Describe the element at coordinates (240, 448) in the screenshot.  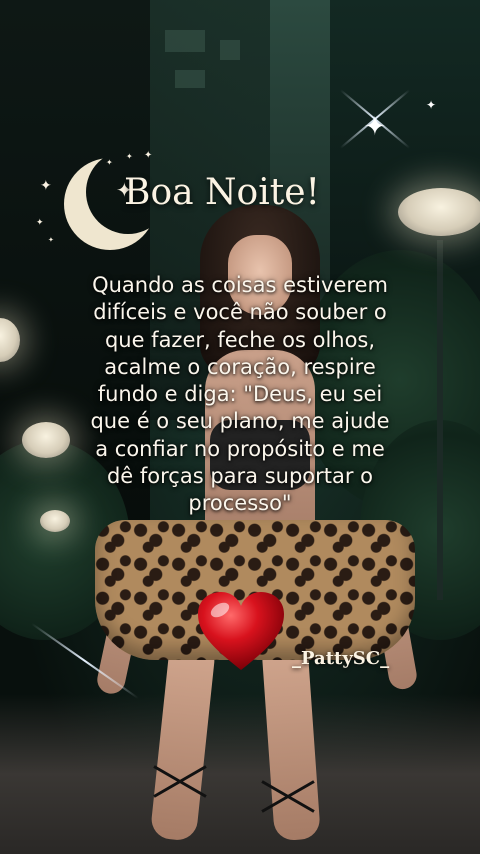
I see `message-line: a confiar no propósito e me` at that location.